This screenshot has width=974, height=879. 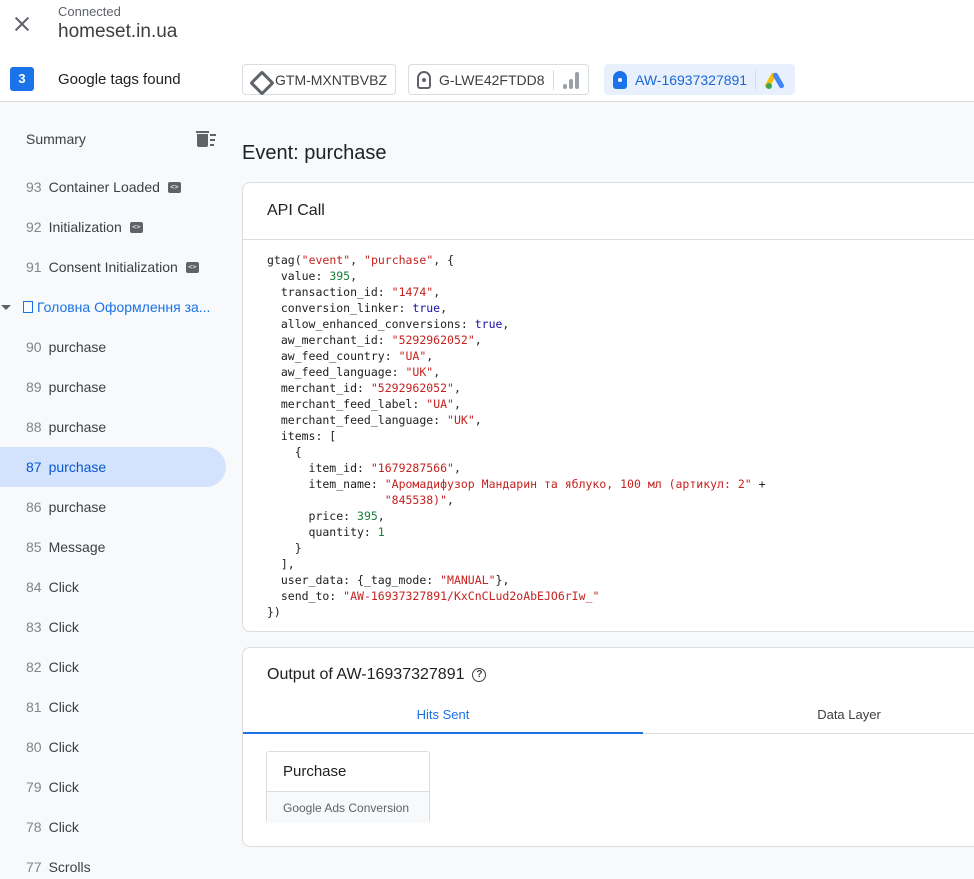 I want to click on event-list-item: 85 Message, so click(x=113, y=547).